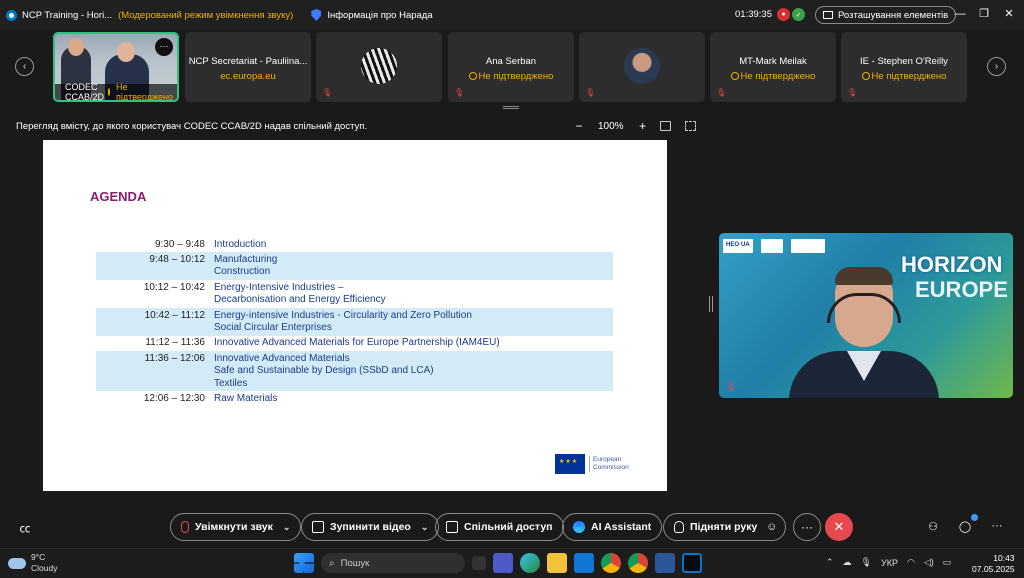 The width and height of the screenshot is (1024, 578). Describe the element at coordinates (116, 67) in the screenshot. I see `participant-tile: ··· CODEC CCAB/2D Не підтверджено` at that location.